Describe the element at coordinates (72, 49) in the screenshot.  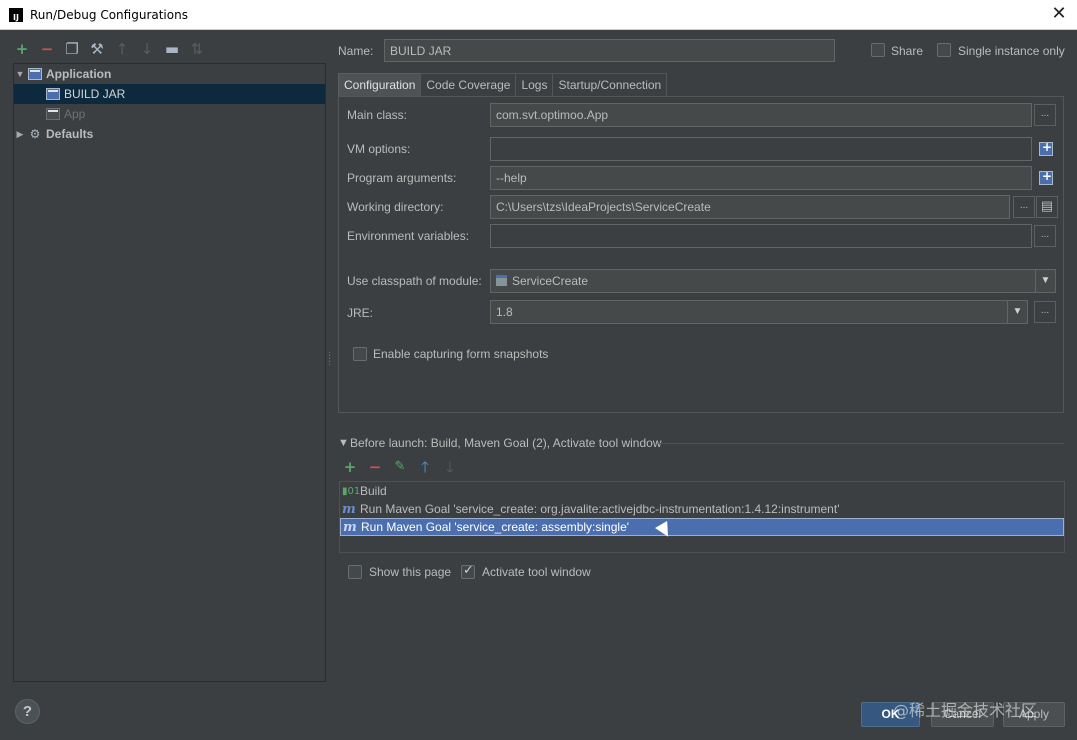
I see `copy-icon: ❐` at that location.